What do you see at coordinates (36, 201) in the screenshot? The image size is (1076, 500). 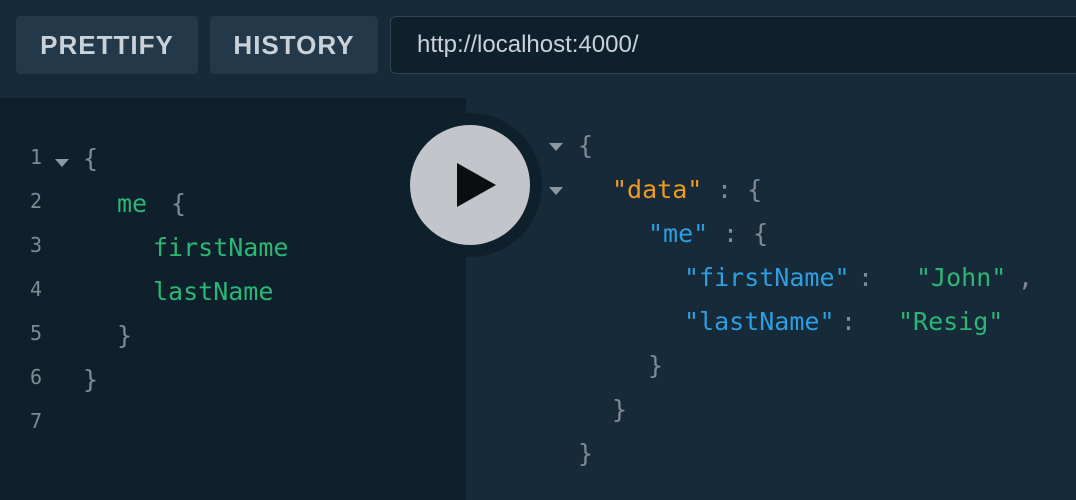 I see `line-number: 2` at bounding box center [36, 201].